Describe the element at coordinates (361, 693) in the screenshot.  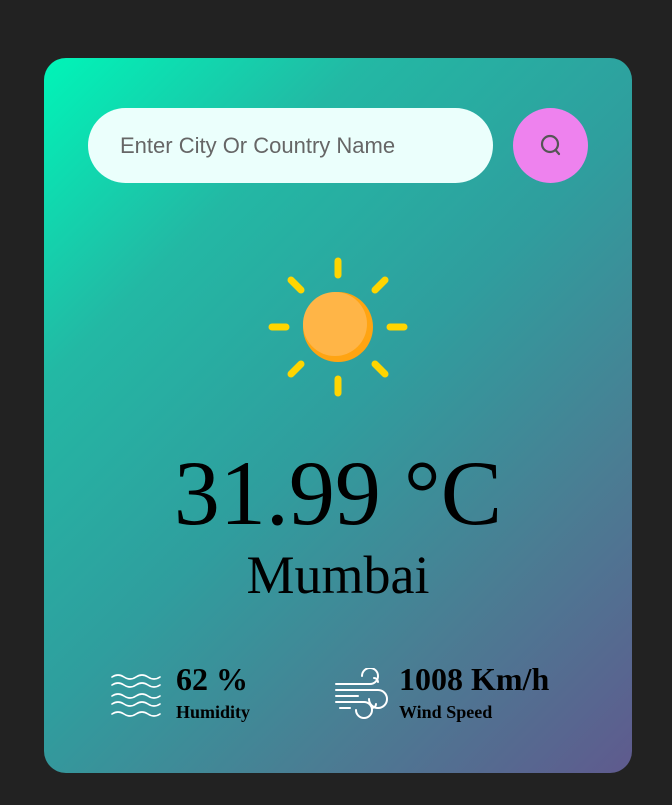
I see `wind-icon` at that location.